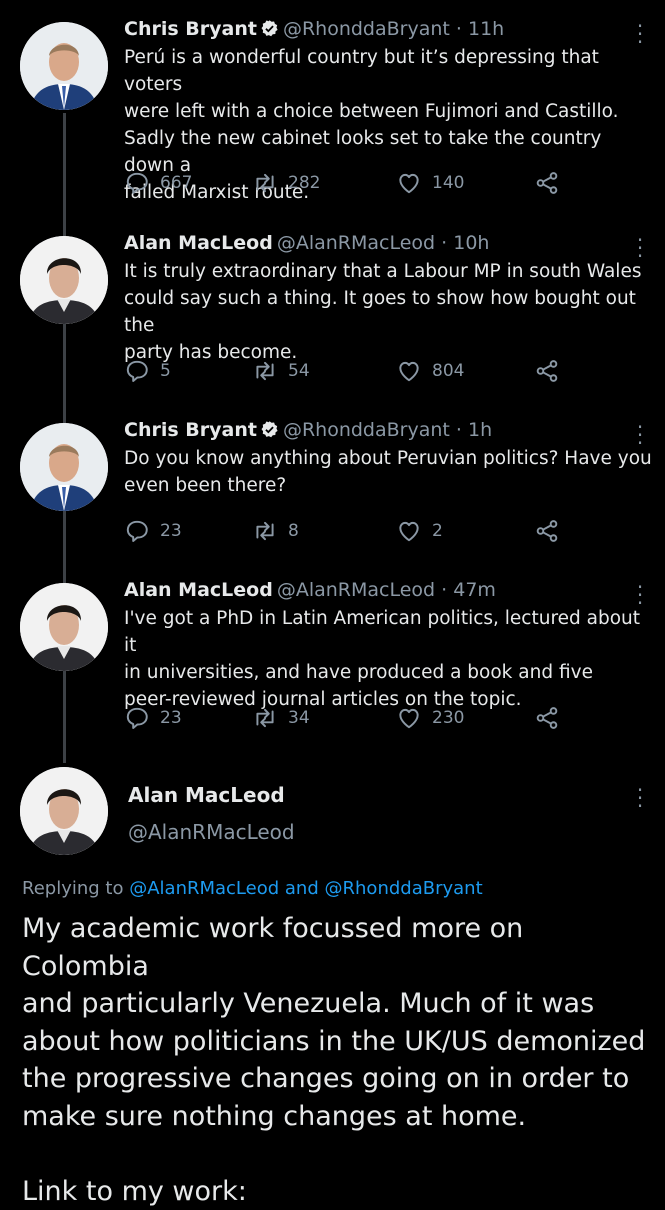 The image size is (665, 1210). What do you see at coordinates (354, 718) in the screenshot?
I see `tweet-actions: 23 34 230` at bounding box center [354, 718].